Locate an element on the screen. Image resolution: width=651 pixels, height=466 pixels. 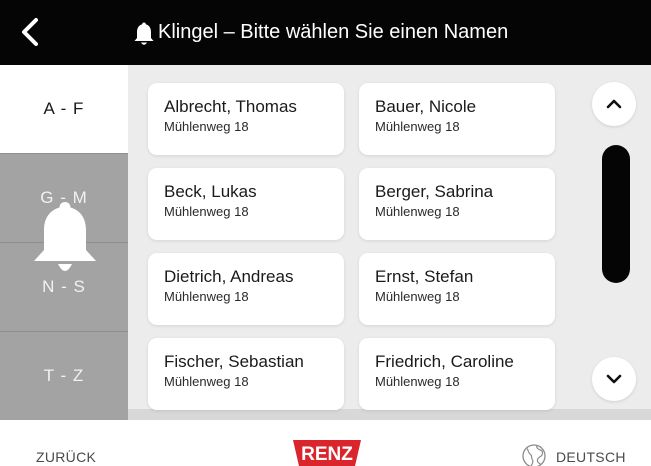
contact-card: Bauer, Nicole Mühlenweg 18 is located at coordinates (457, 119).